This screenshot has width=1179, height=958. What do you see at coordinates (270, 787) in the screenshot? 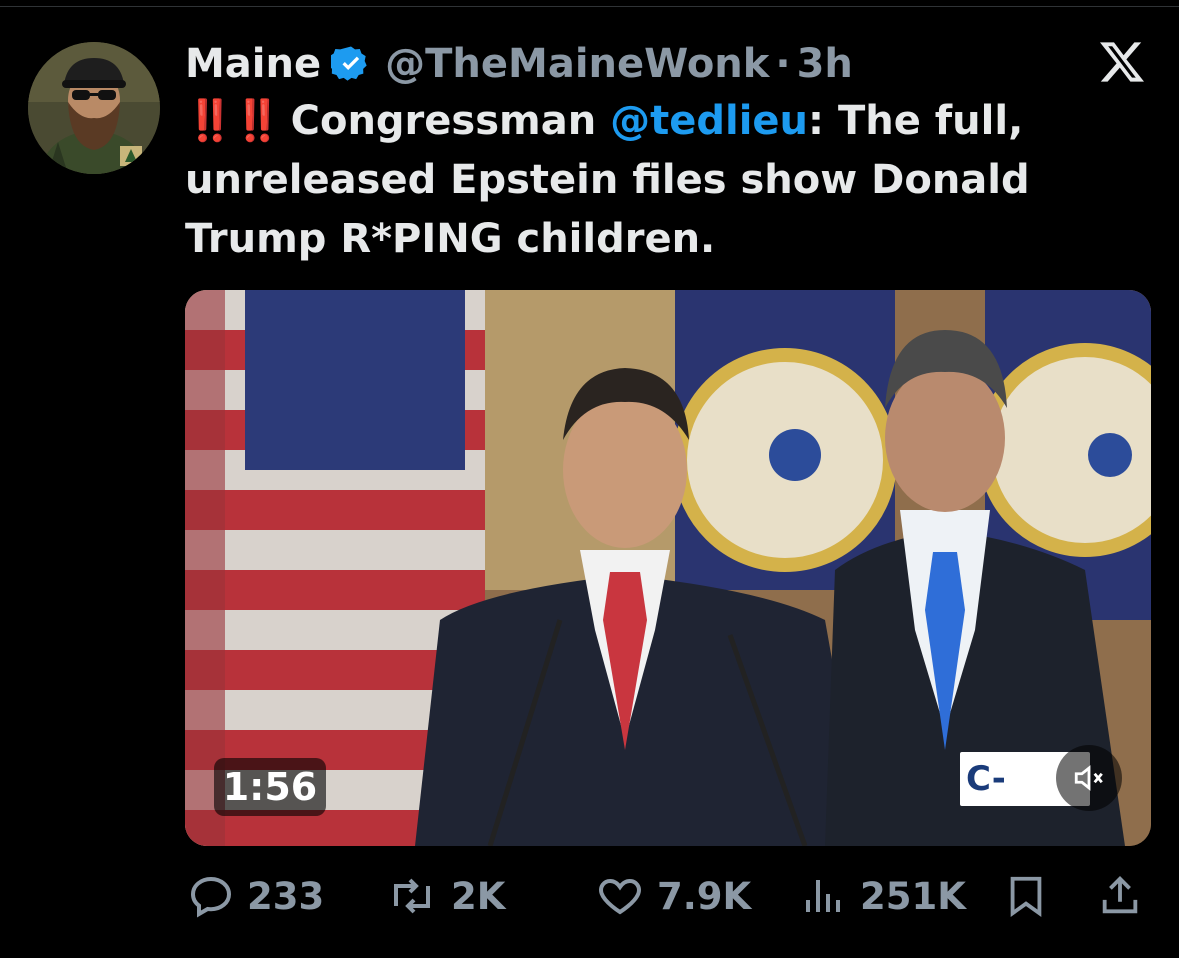
I see `video-duration: 1:56` at bounding box center [270, 787].